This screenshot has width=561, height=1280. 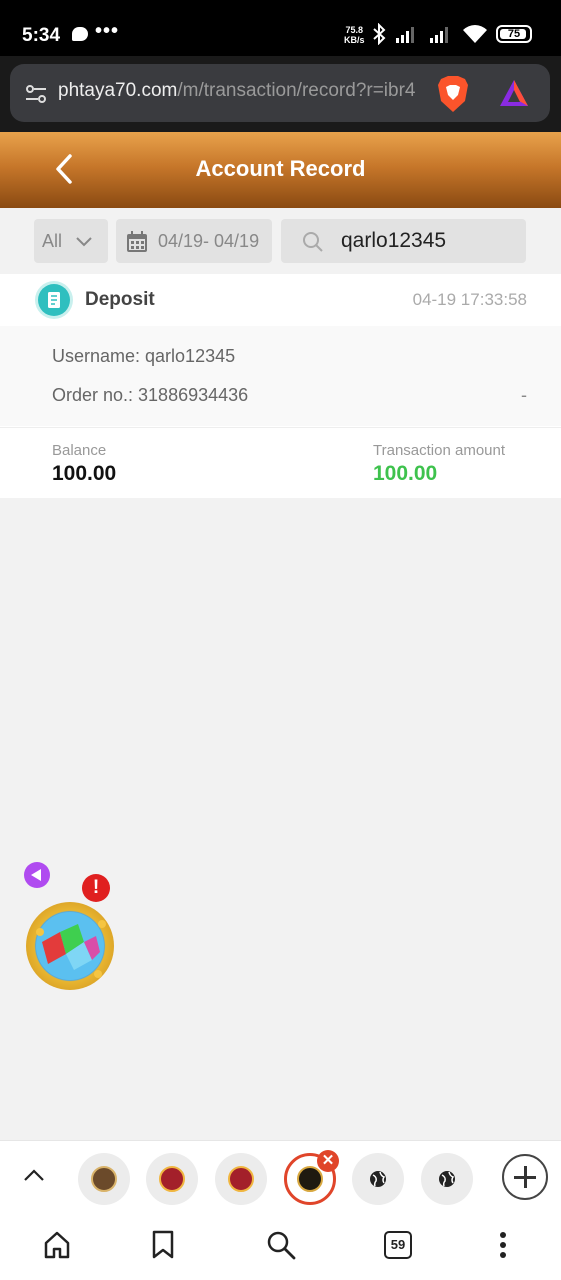 What do you see at coordinates (453, 94) in the screenshot?
I see `brave-shields-icon` at bounding box center [453, 94].